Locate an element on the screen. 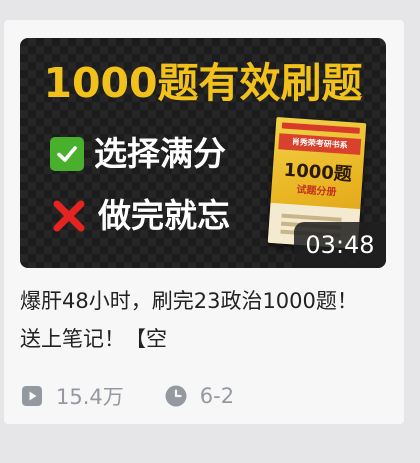 The height and width of the screenshot is (463, 420). thumbnail-headline: 1000题有效刷题 is located at coordinates (203, 83).